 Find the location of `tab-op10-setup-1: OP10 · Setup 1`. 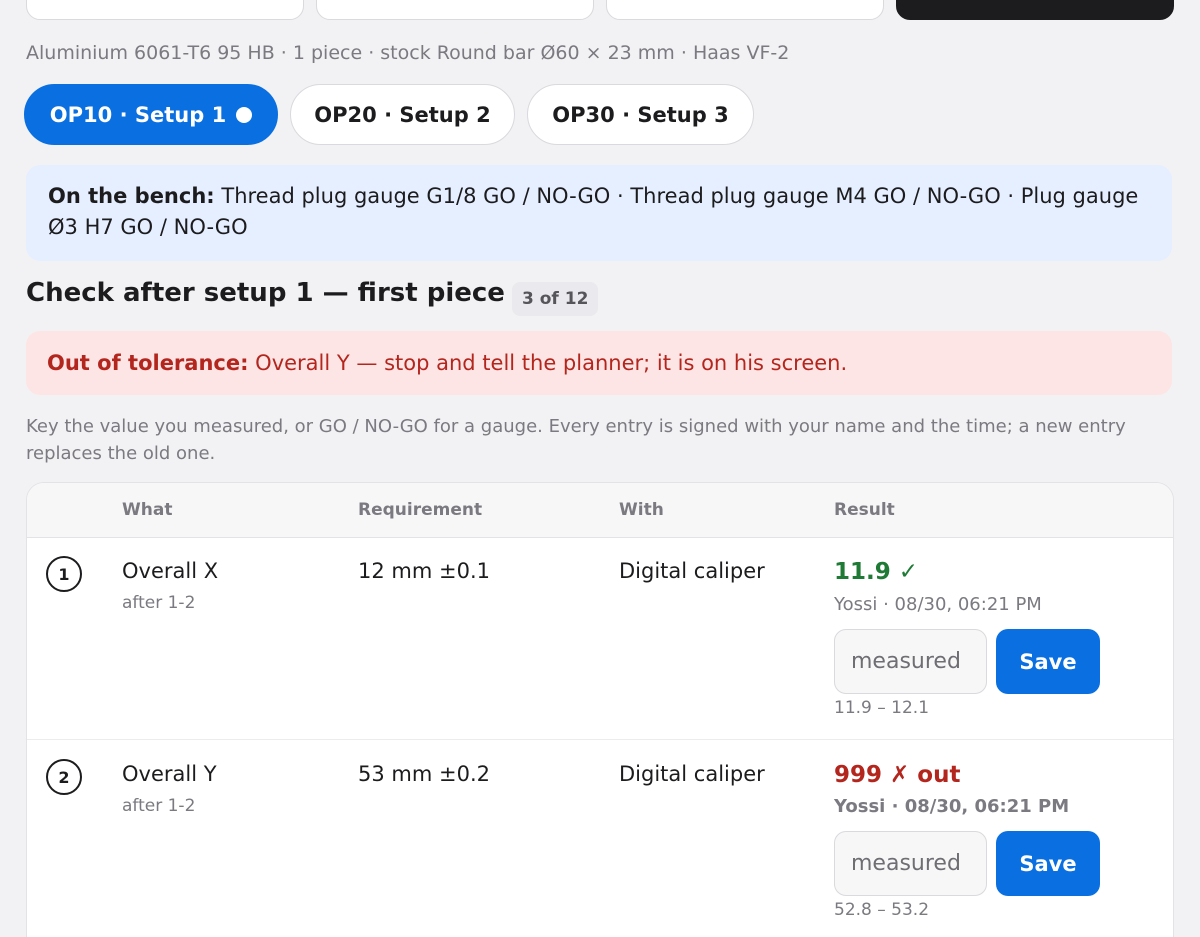

tab-op10-setup-1: OP10 · Setup 1 is located at coordinates (151, 114).